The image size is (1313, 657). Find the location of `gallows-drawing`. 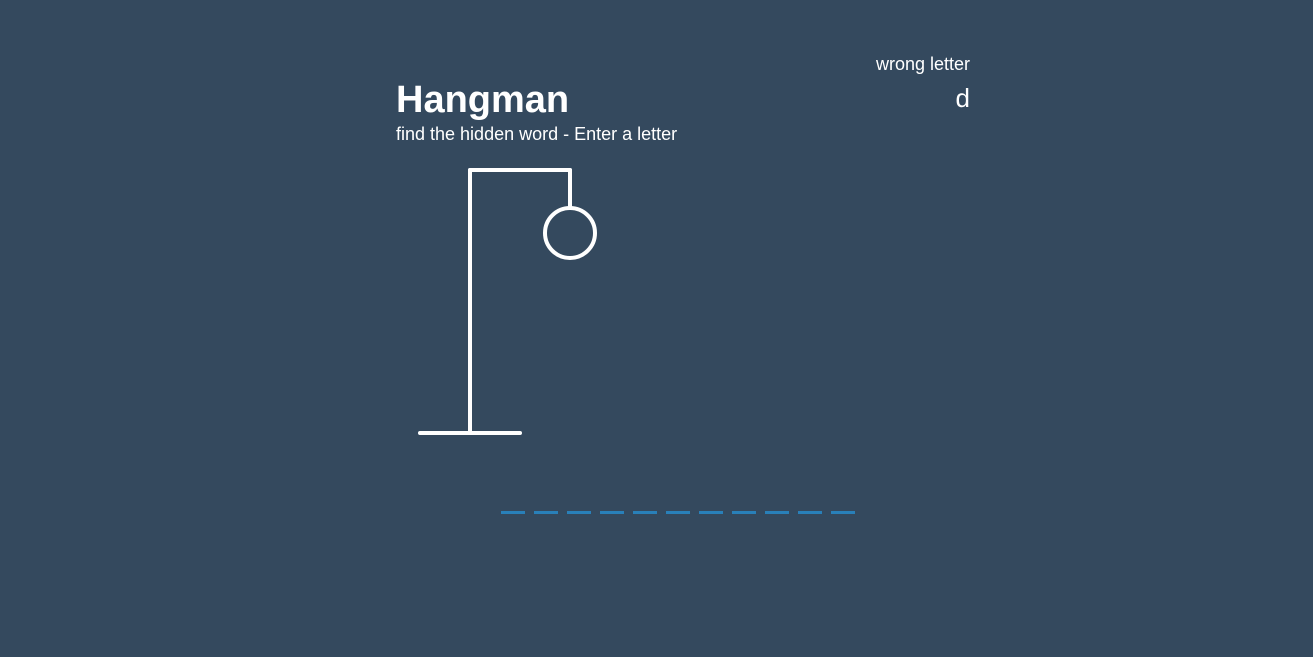

gallows-drawing is located at coordinates (507, 301).